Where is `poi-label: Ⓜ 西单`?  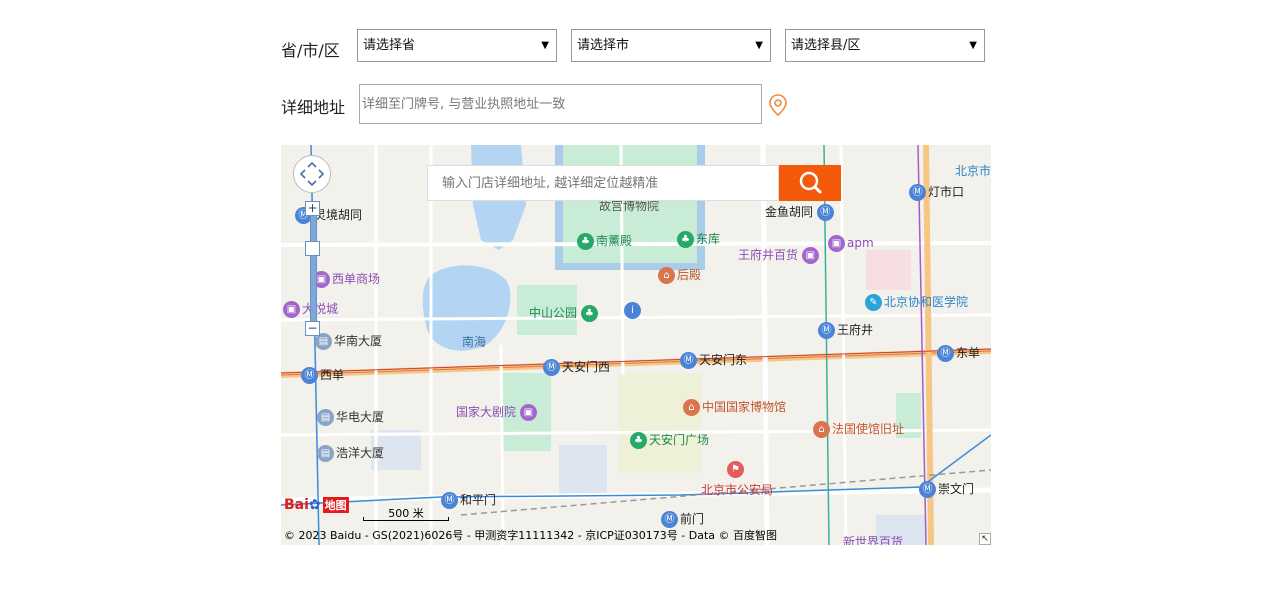
poi-label: Ⓜ 西单 is located at coordinates (322, 375).